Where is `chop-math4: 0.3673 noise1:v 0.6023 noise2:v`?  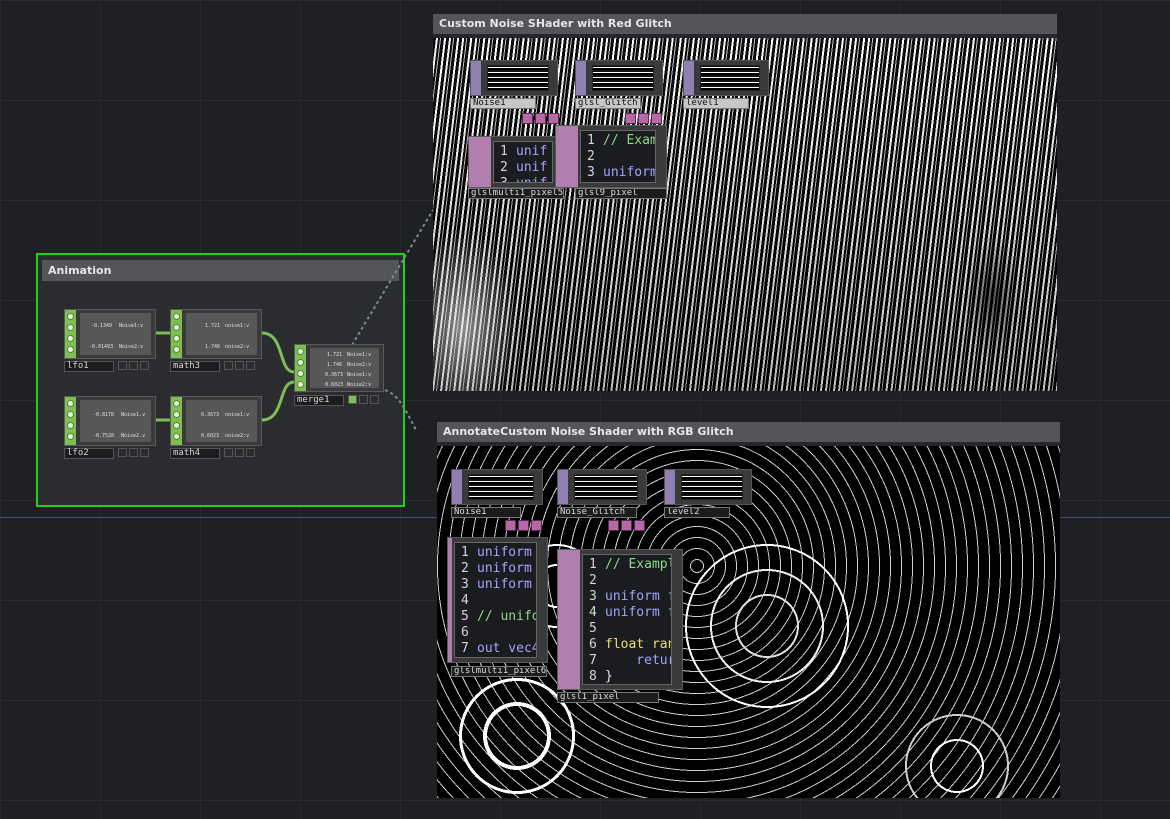 chop-math4: 0.3673 noise1:v 0.6023 noise2:v is located at coordinates (216, 421).